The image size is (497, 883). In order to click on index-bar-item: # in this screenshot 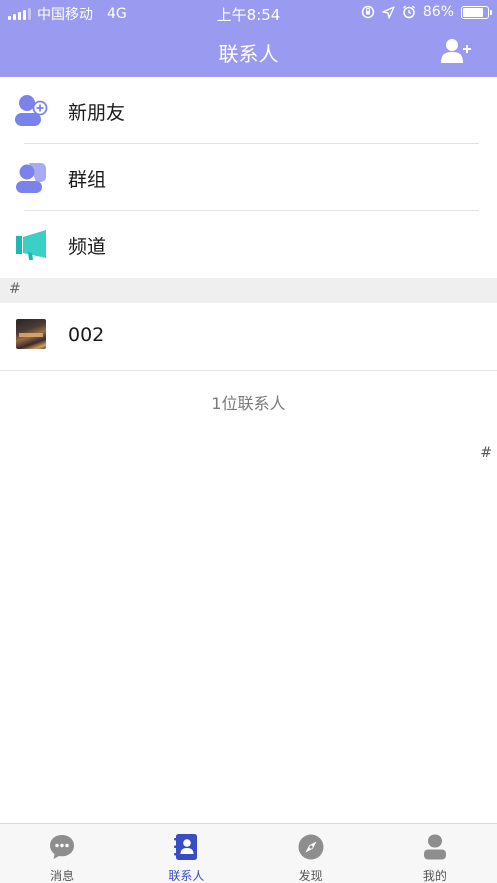, I will do `click(486, 453)`.